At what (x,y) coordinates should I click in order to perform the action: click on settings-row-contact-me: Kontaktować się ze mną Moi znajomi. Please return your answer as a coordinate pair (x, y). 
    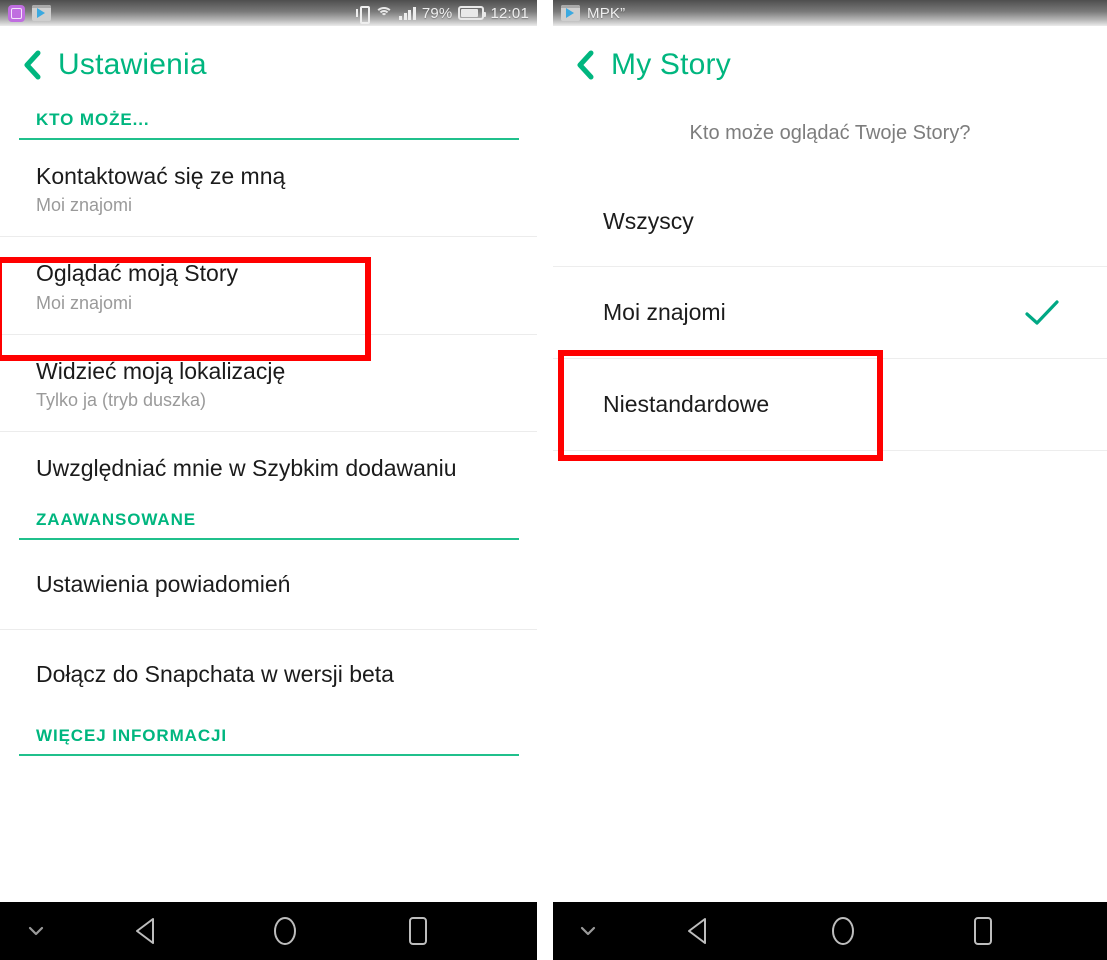
    Looking at the image, I should click on (268, 189).